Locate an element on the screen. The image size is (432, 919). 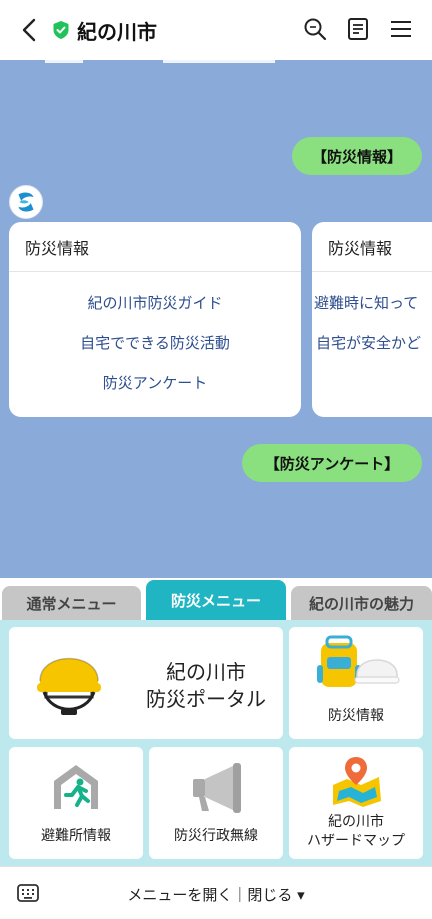
hamburger-menu-icon is located at coordinates (401, 29).